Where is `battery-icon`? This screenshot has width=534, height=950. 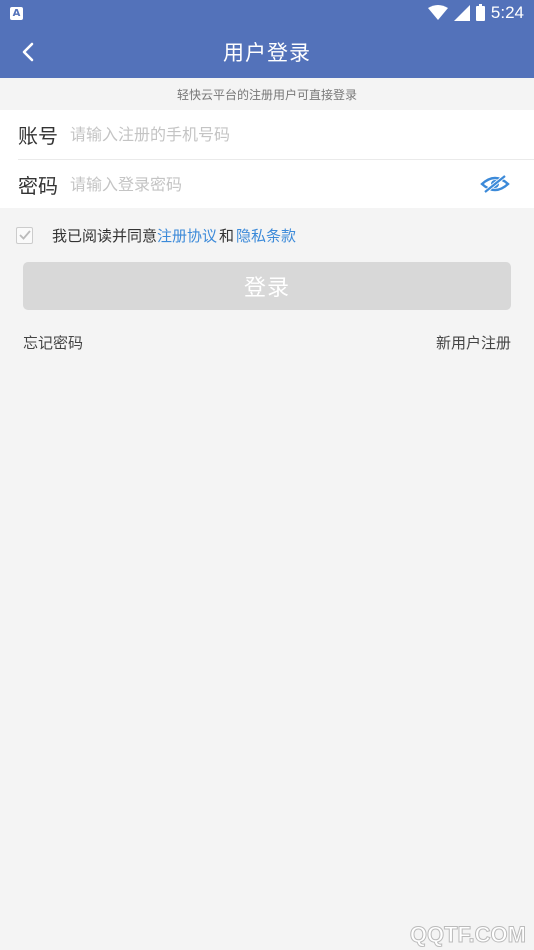
battery-icon is located at coordinates (480, 12).